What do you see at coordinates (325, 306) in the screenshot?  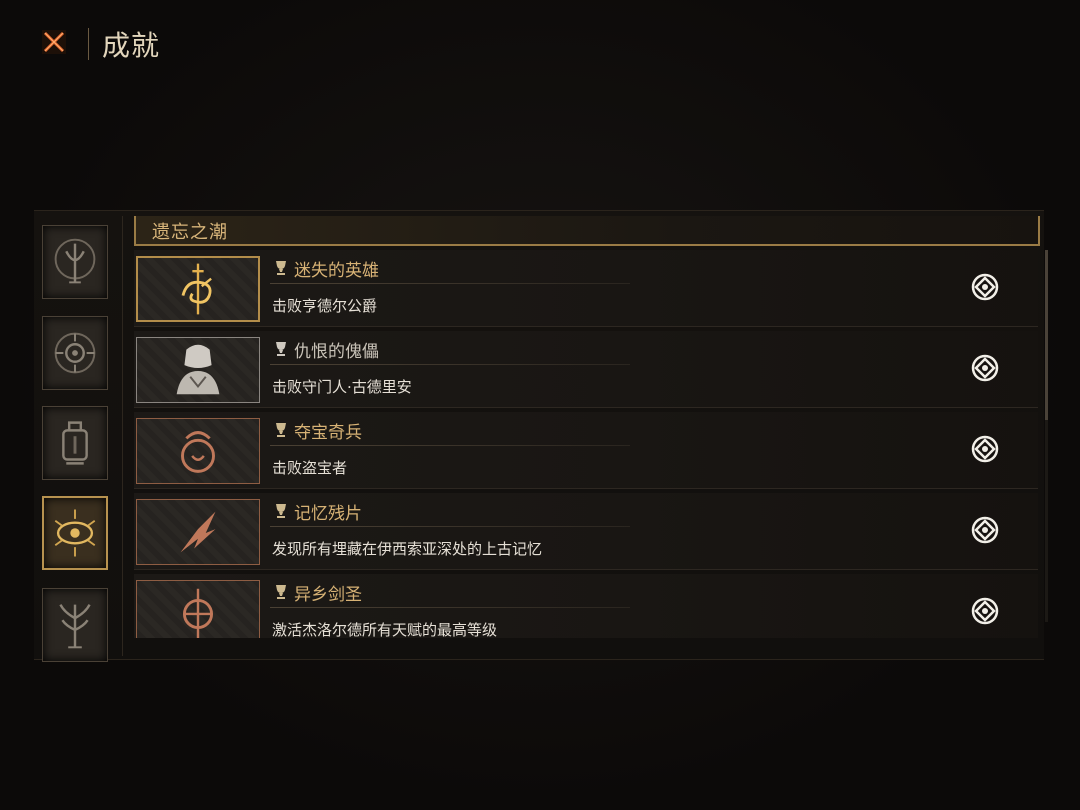 I see `achievement-description: 击败亨德尔公爵` at bounding box center [325, 306].